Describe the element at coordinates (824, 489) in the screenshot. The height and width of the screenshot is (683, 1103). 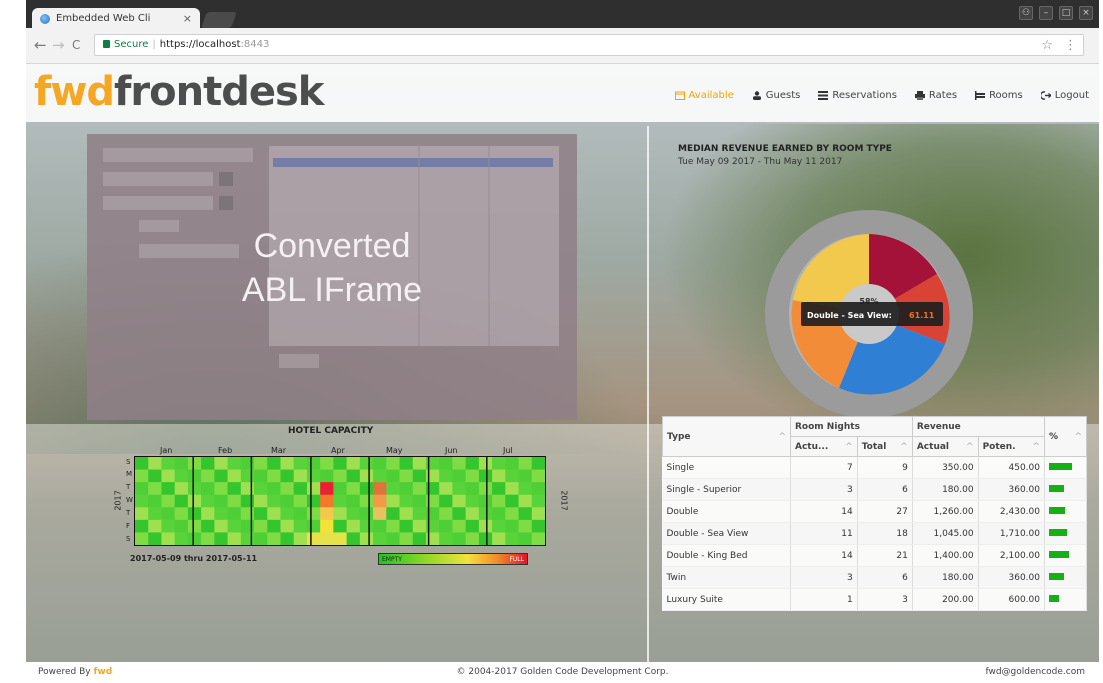
I see `cell-actual-nights: 3` at that location.